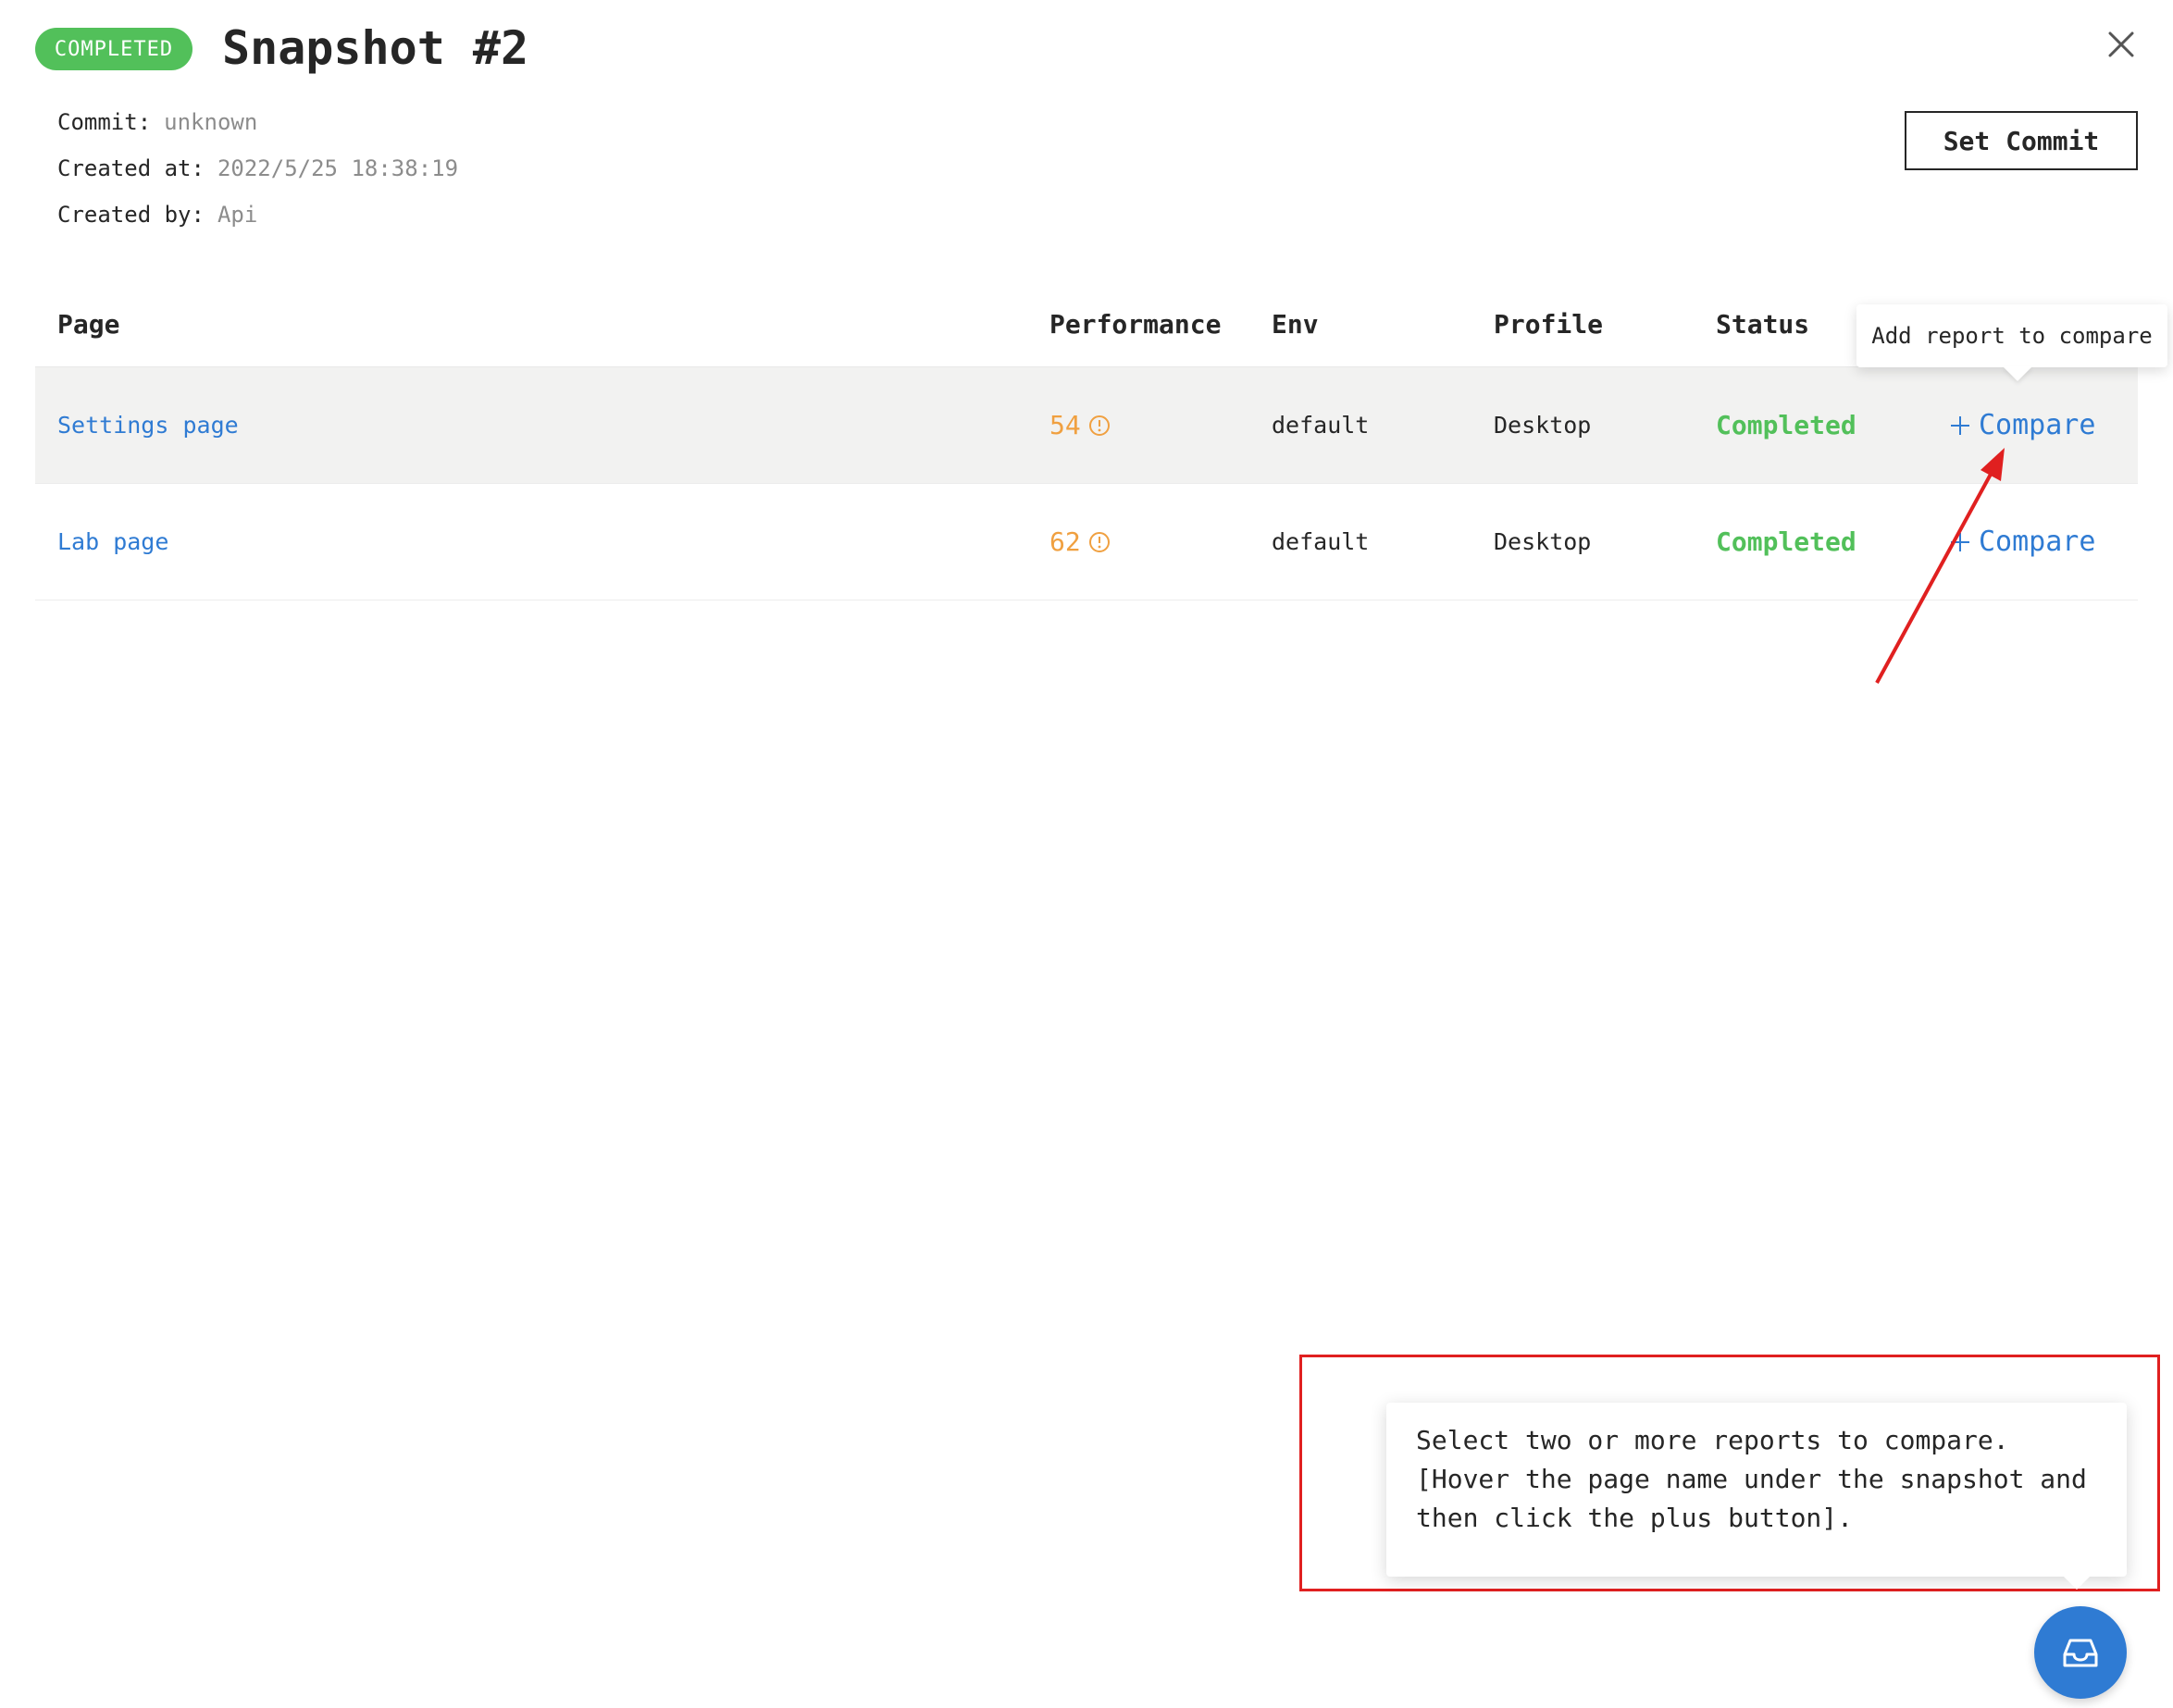 This screenshot has height=1708, width=2173. What do you see at coordinates (157, 122) in the screenshot?
I see `commit-row: Commit: unknown` at bounding box center [157, 122].